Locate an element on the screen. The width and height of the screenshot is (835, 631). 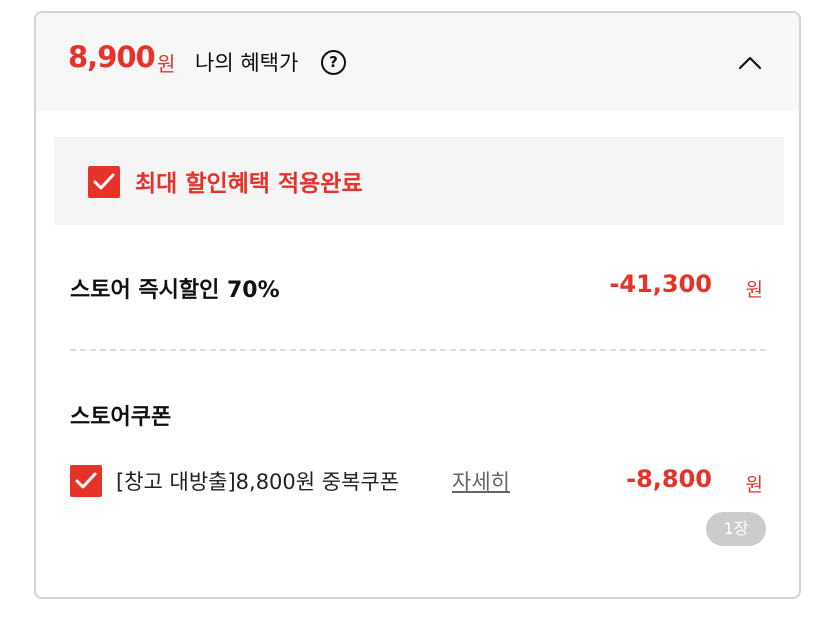
coupon-count-badge: 1장 is located at coordinates (736, 529).